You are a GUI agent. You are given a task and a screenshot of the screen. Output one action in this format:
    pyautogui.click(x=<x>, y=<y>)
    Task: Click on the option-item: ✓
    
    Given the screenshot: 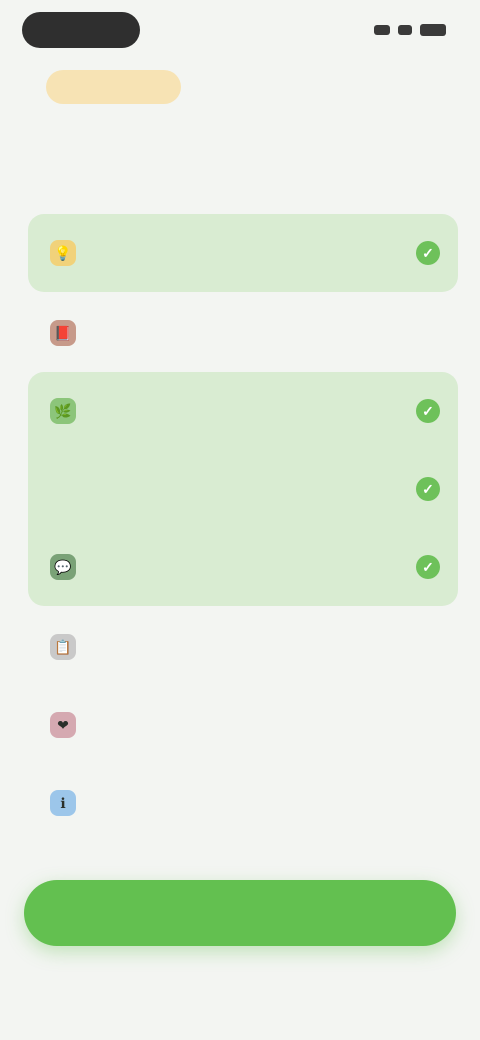 What is the action you would take?
    pyautogui.click(x=243, y=489)
    